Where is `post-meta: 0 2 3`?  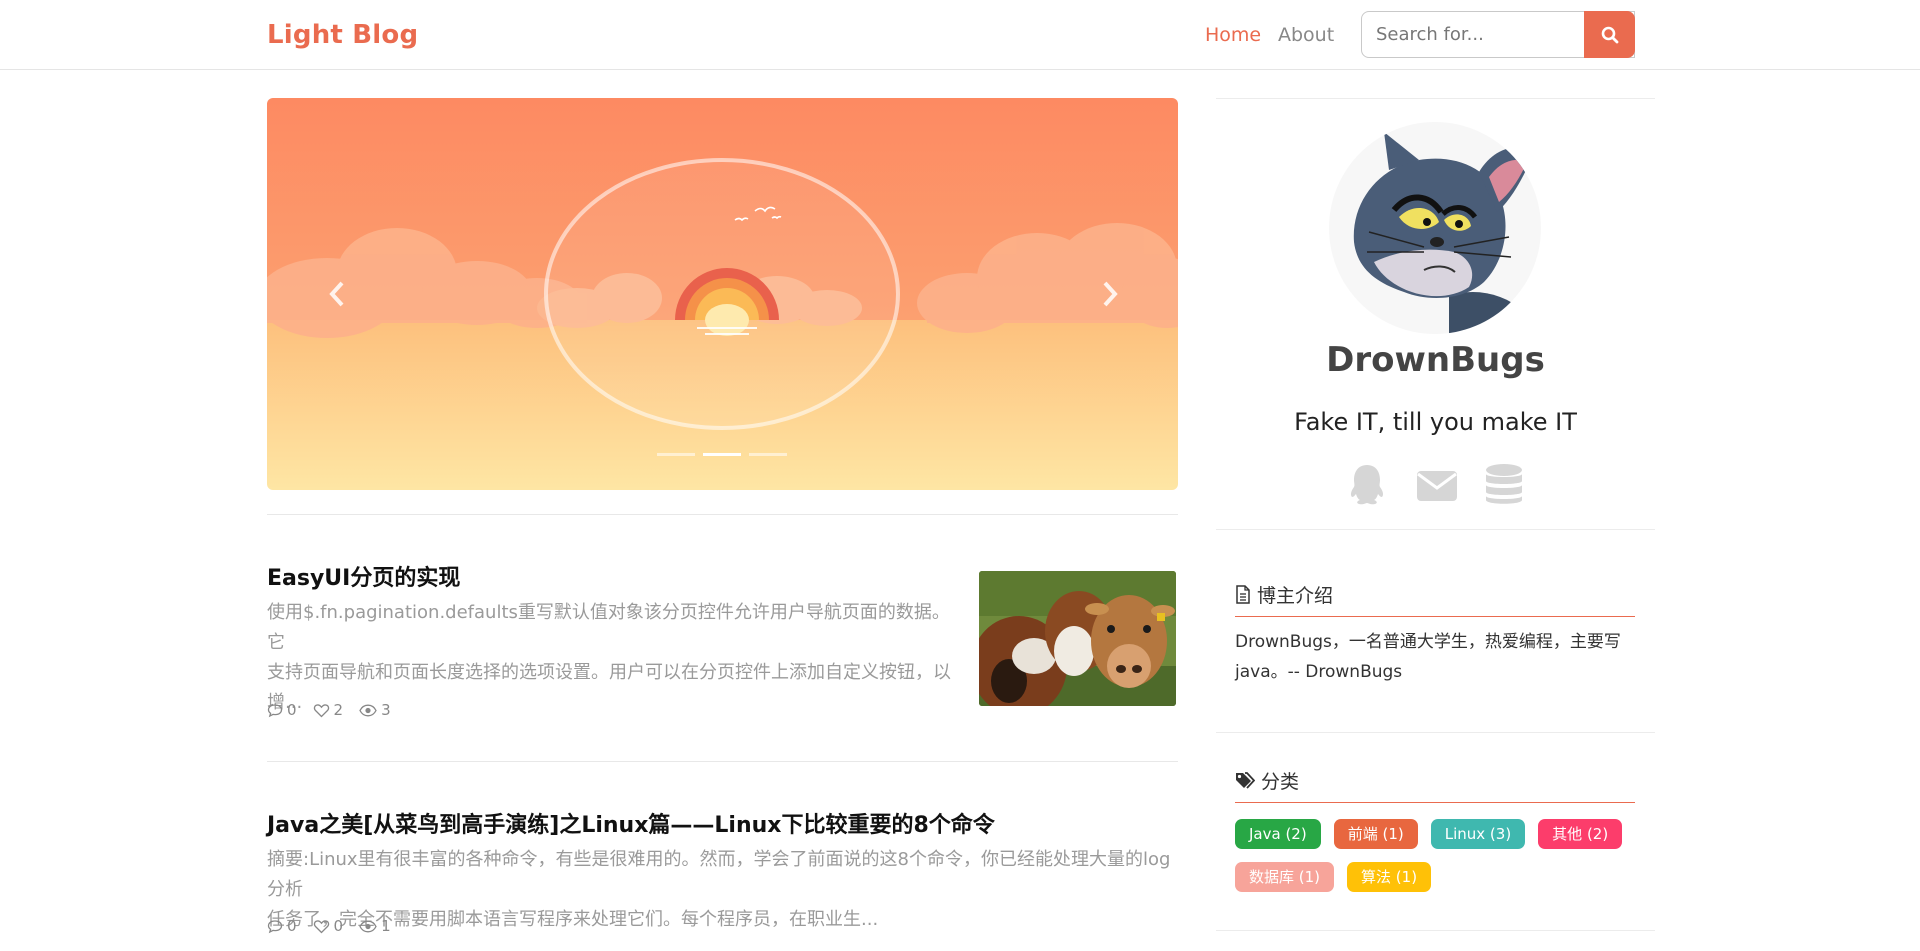
post-meta: 0 2 3 is located at coordinates (329, 710).